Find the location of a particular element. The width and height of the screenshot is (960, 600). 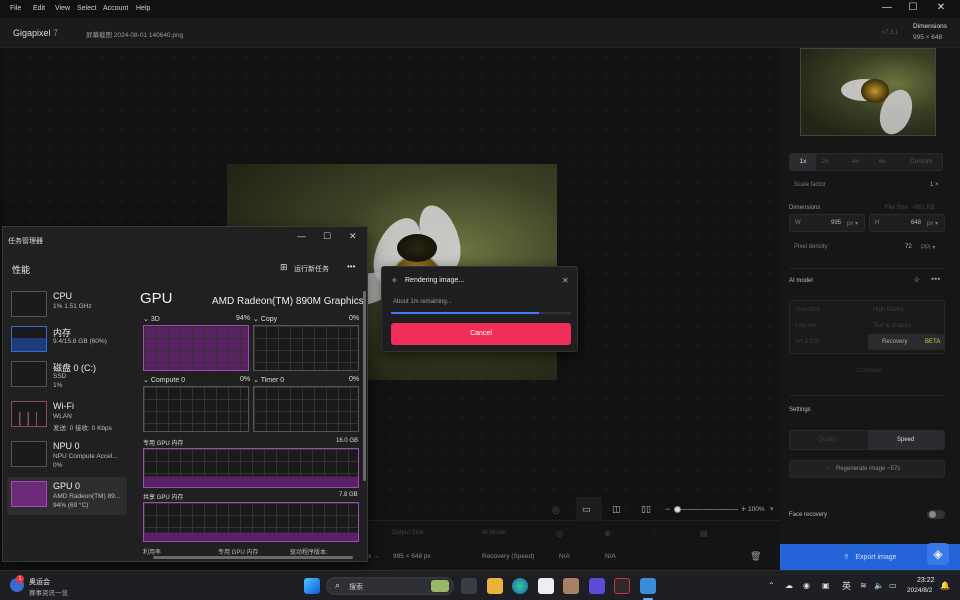

volume-icon: 🔈 is located at coordinates (879, 585).